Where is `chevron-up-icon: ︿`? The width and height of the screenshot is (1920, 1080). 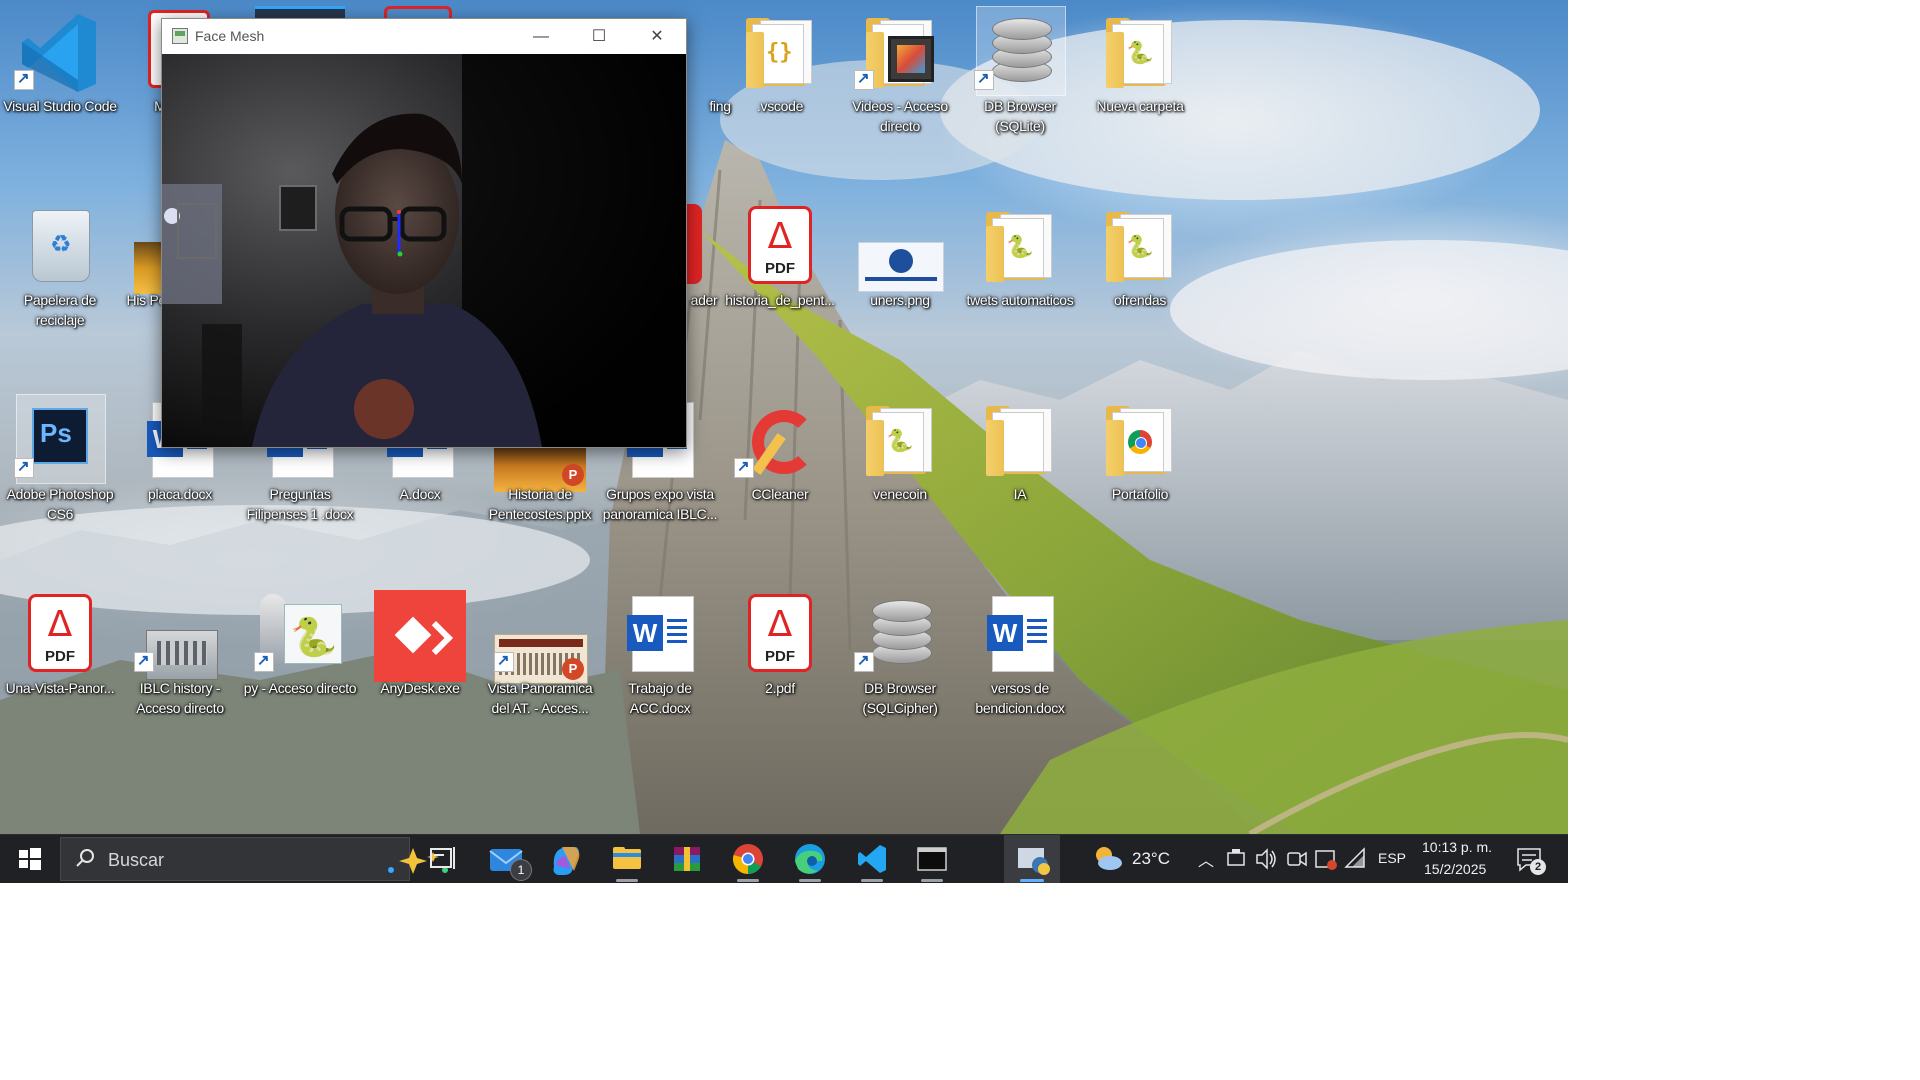
chevron-up-icon: ︿ is located at coordinates (1206, 861).